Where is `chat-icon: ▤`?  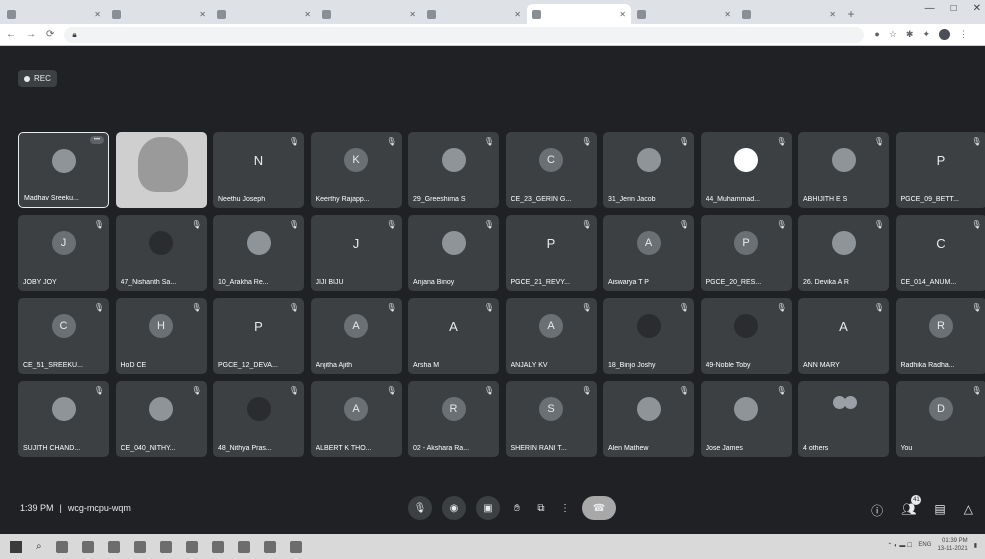
chat-icon: ▤ is located at coordinates (939, 510).